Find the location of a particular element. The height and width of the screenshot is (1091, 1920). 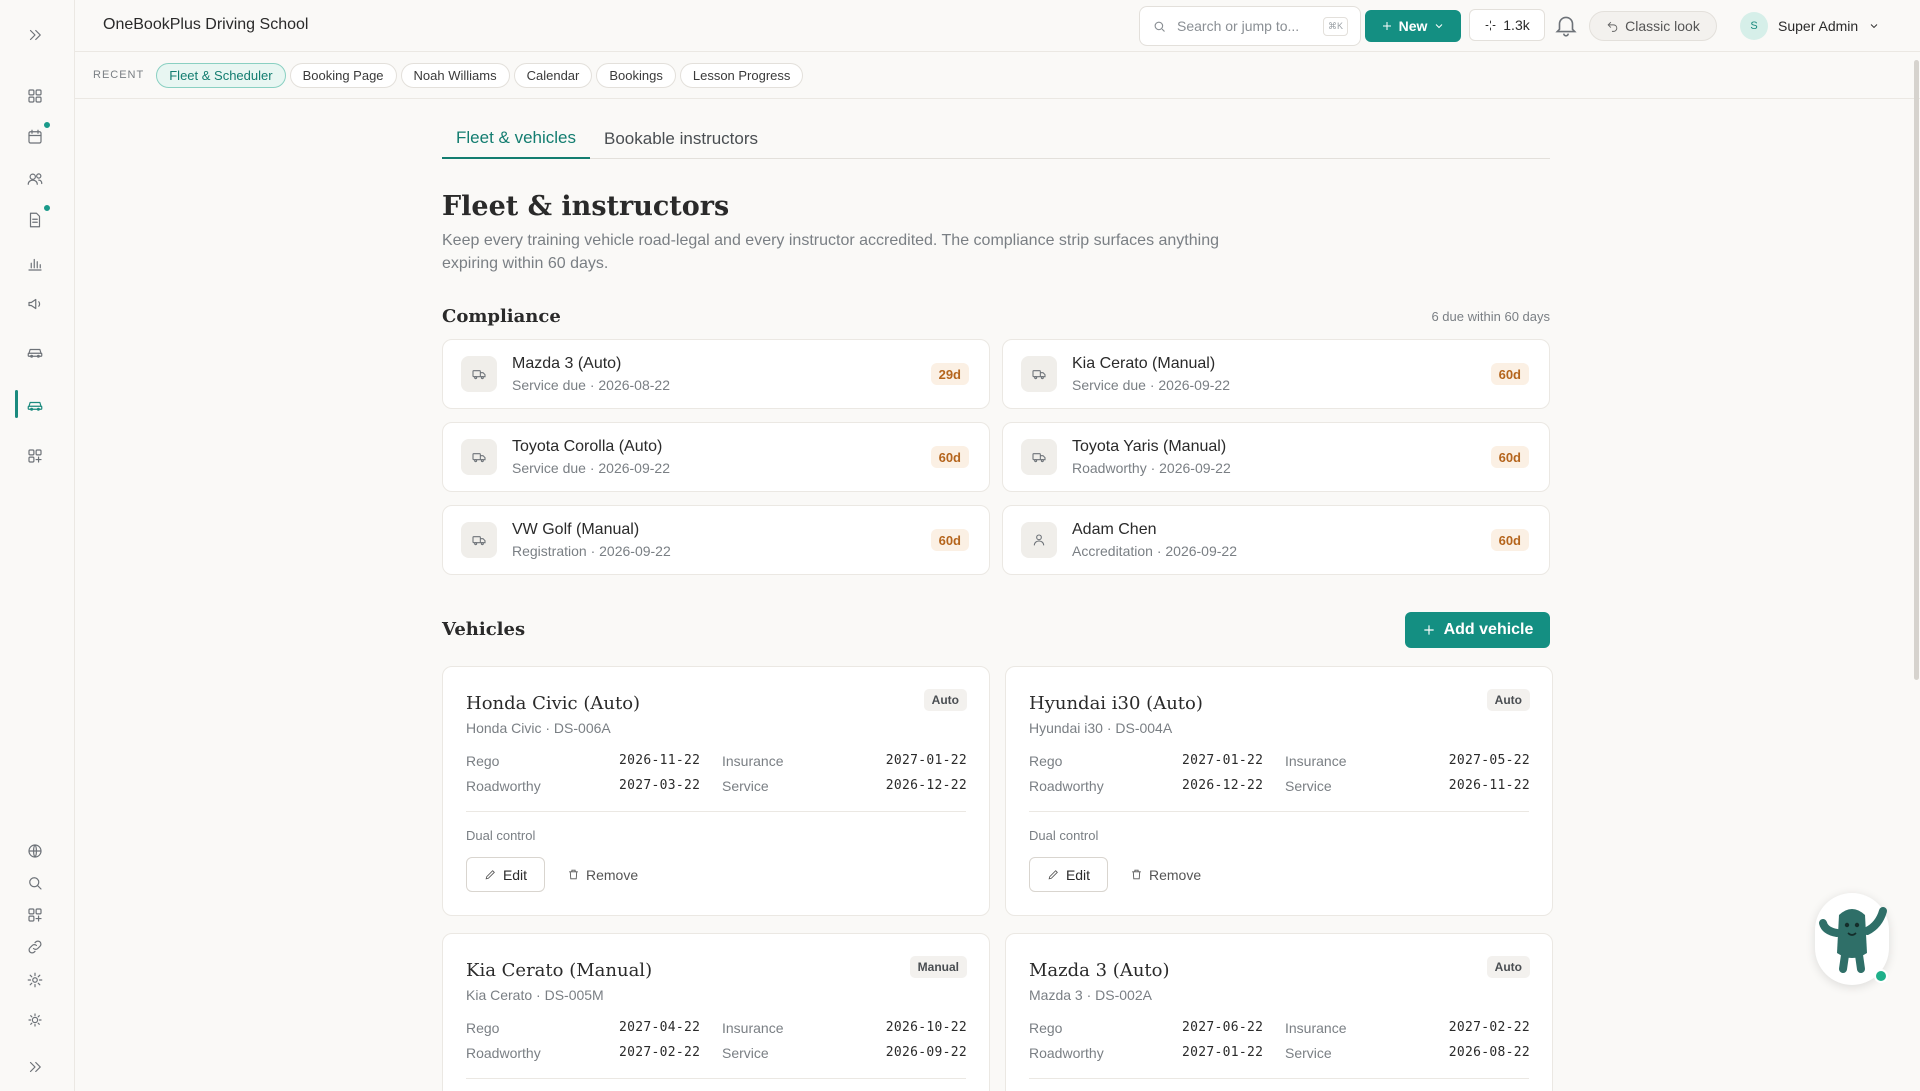

plus-icon is located at coordinates (1386, 26).